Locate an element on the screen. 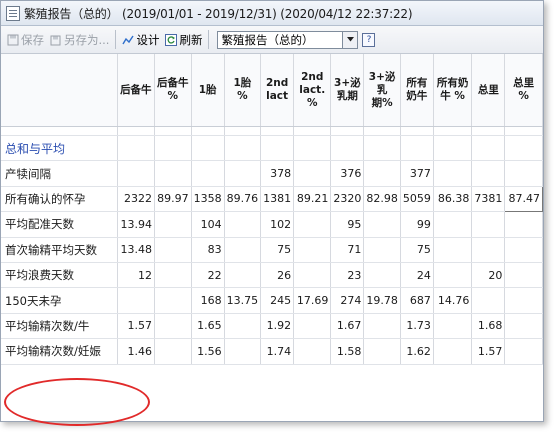 This screenshot has height=435, width=554. table-cell: 102 is located at coordinates (277, 224).